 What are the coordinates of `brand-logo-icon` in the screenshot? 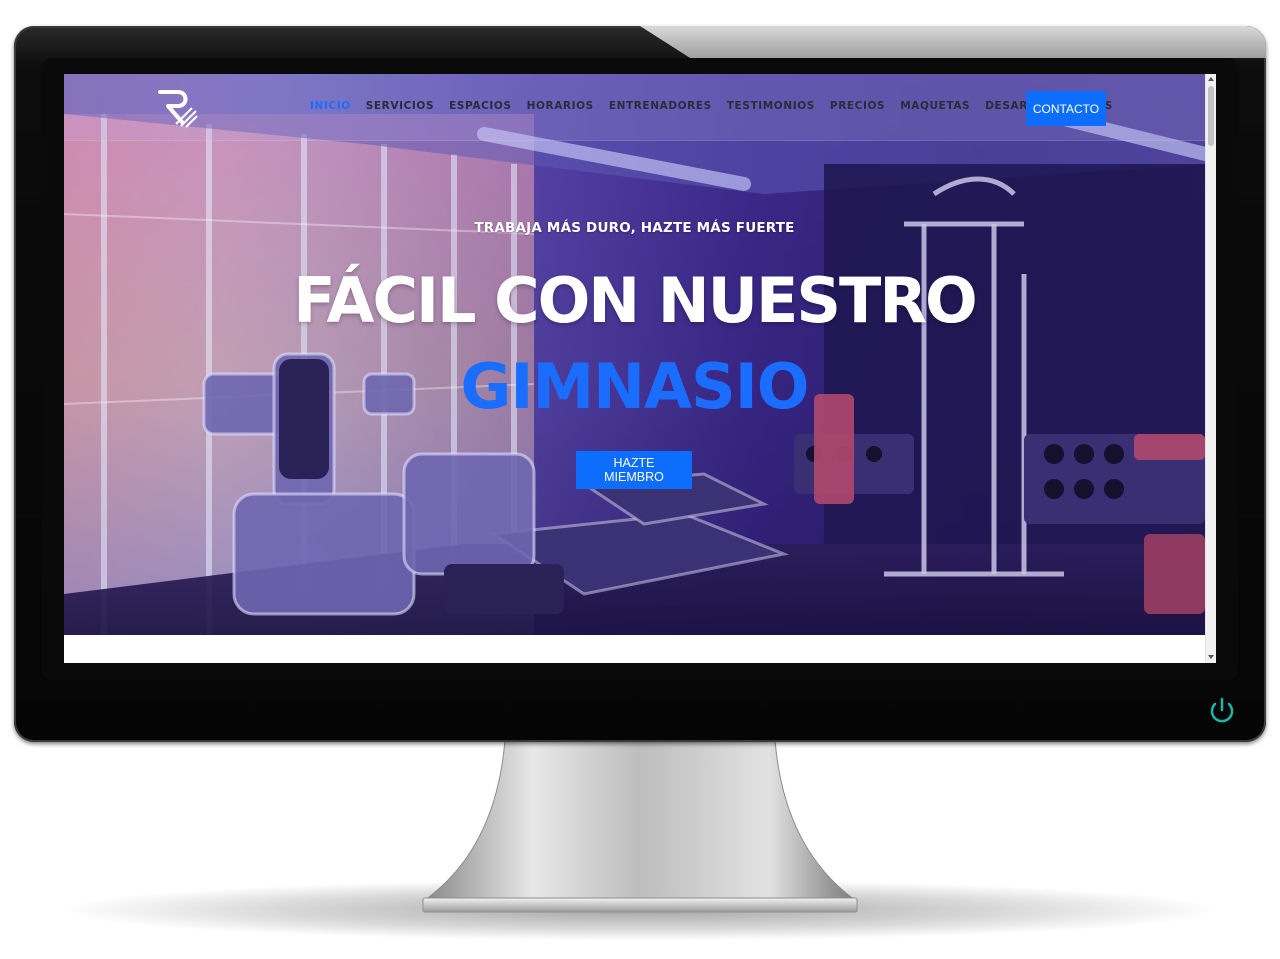 It's located at (177, 107).